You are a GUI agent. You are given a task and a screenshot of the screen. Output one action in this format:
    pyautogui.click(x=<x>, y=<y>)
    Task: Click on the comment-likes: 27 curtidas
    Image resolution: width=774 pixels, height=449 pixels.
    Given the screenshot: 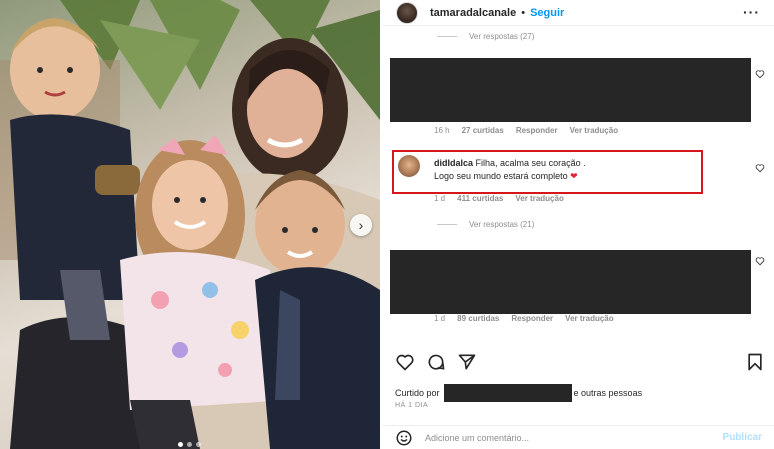 What is the action you would take?
    pyautogui.click(x=483, y=130)
    